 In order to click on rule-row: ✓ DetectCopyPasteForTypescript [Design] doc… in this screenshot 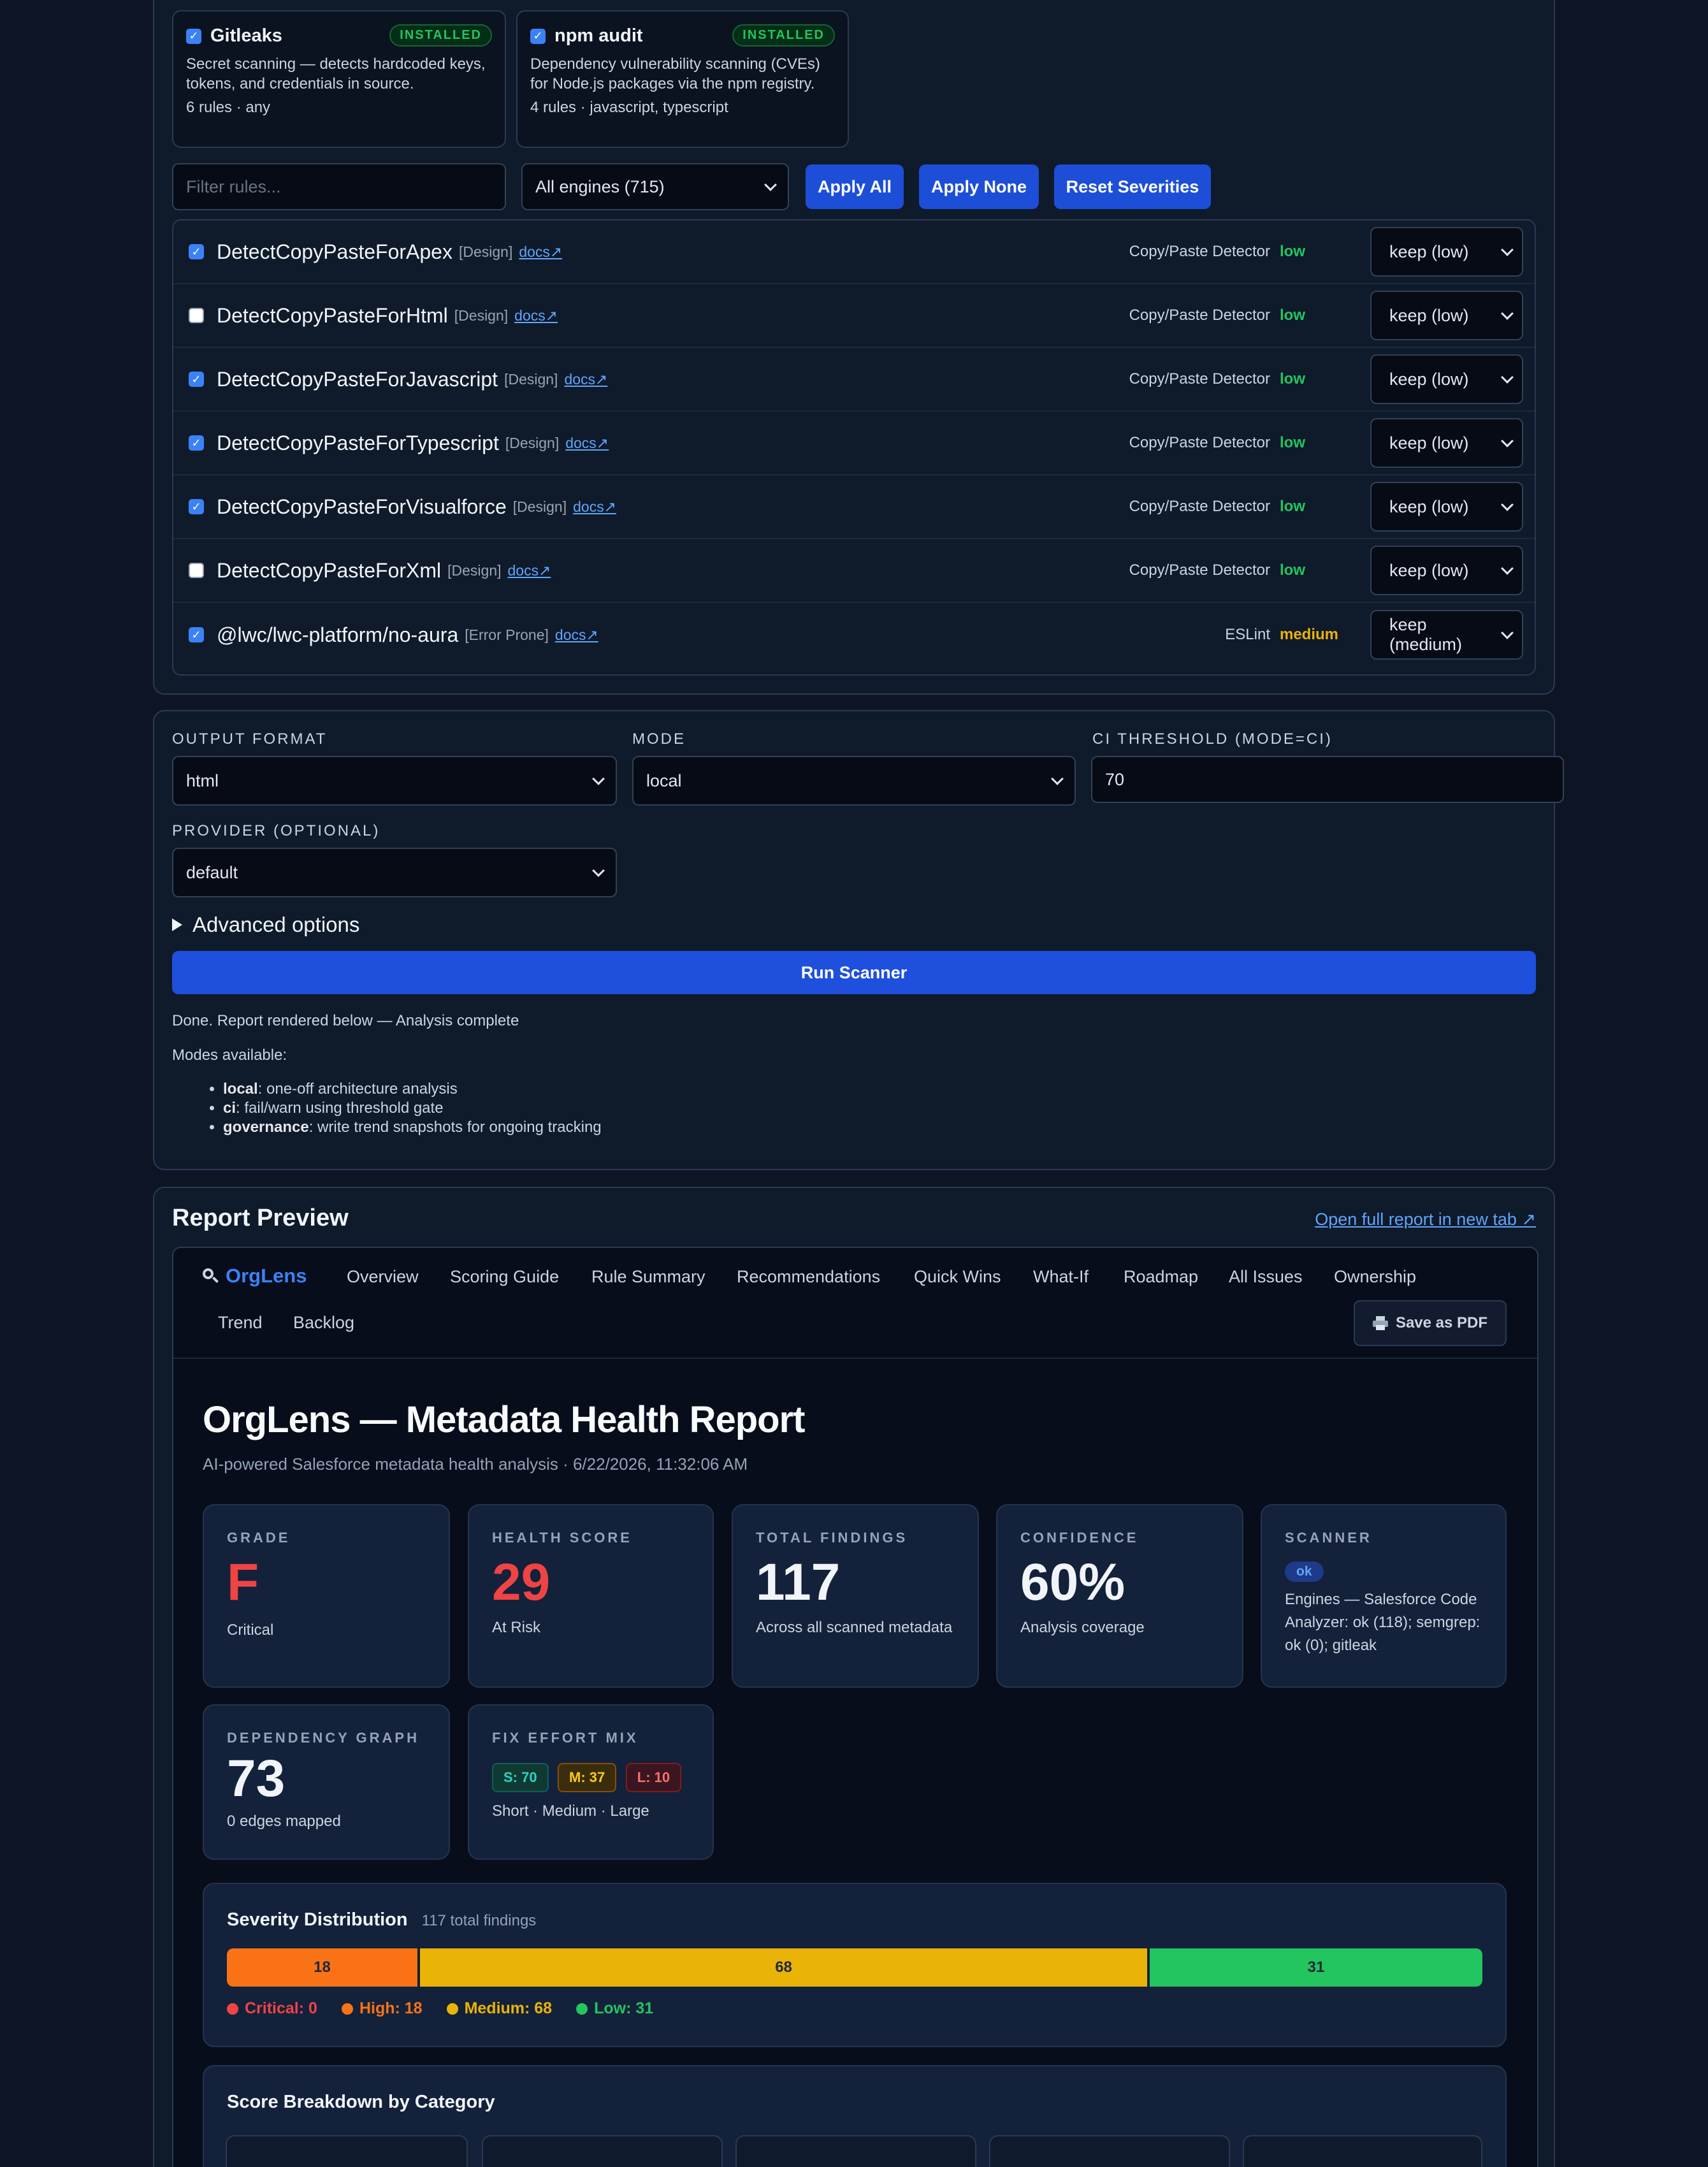, I will do `click(854, 443)`.